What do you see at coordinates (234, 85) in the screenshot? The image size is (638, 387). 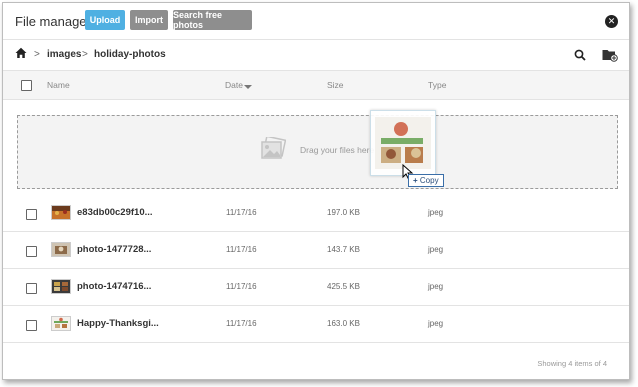 I see `column-header-date: Date` at bounding box center [234, 85].